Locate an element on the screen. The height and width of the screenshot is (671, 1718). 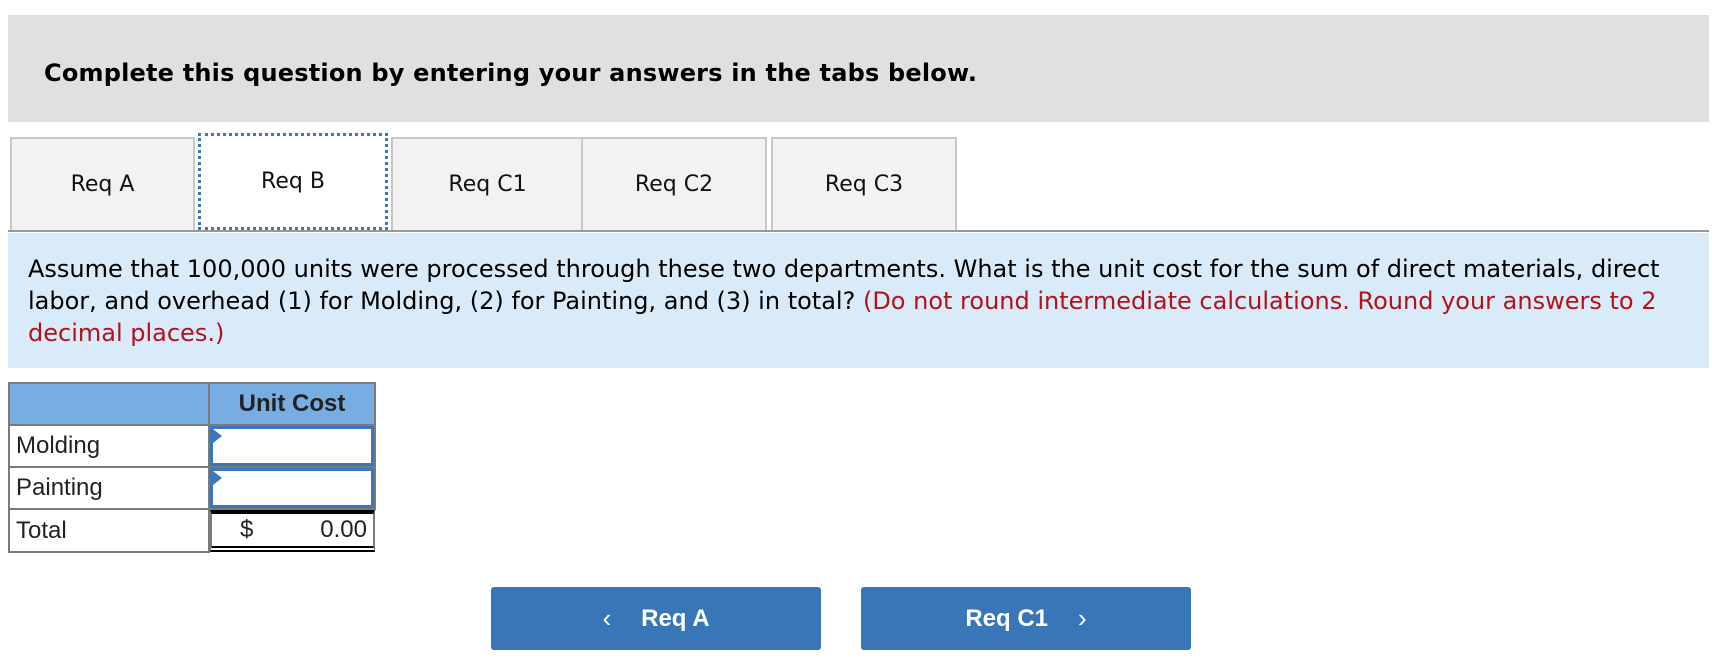
total-value: 0.00 is located at coordinates (343, 529).